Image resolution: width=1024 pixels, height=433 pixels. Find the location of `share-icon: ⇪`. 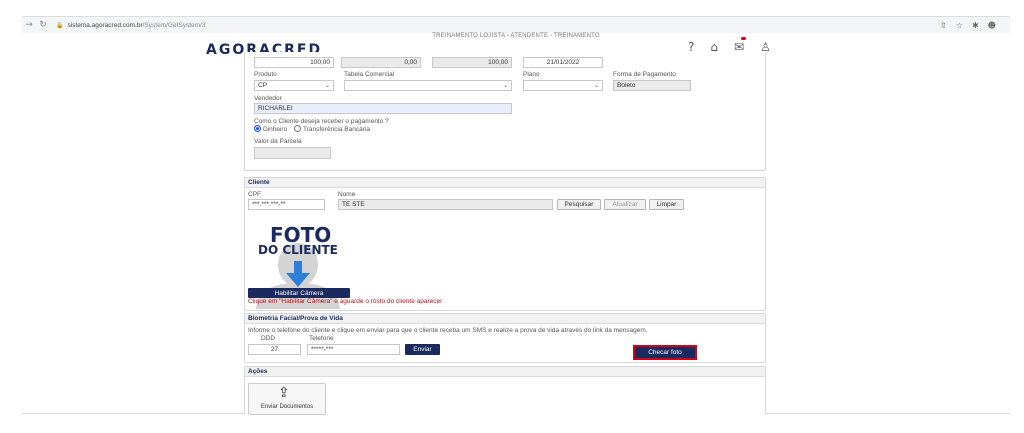

share-icon: ⇪ is located at coordinates (943, 25).